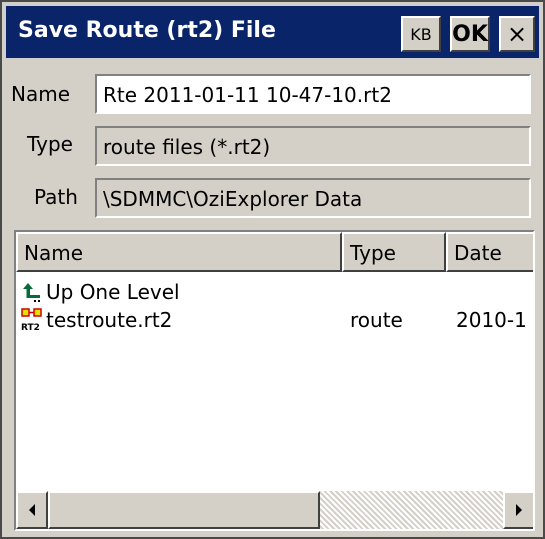 This screenshot has height=539, width=545. What do you see at coordinates (470, 34) in the screenshot?
I see `ok-button: OK` at bounding box center [470, 34].